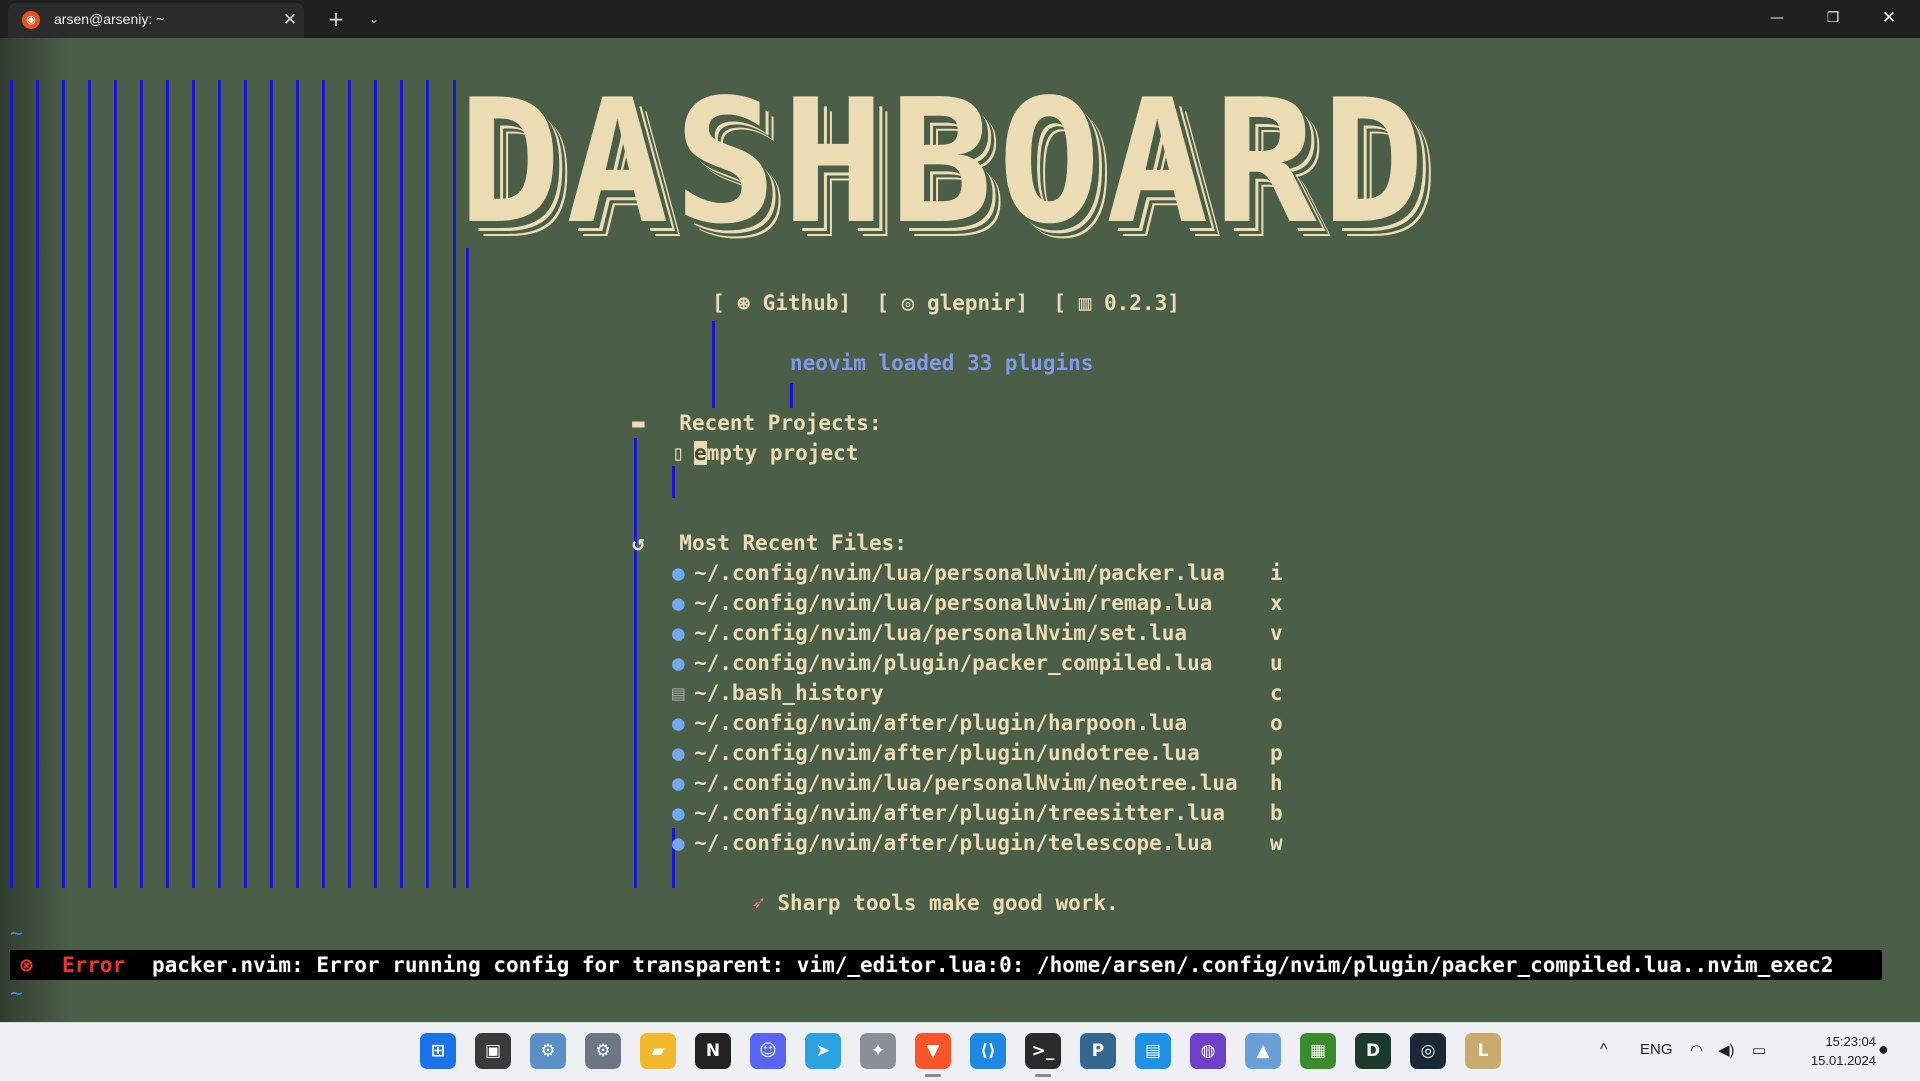 The width and height of the screenshot is (1920, 1081). I want to click on chevron-up-icon: ^, so click(1604, 1050).